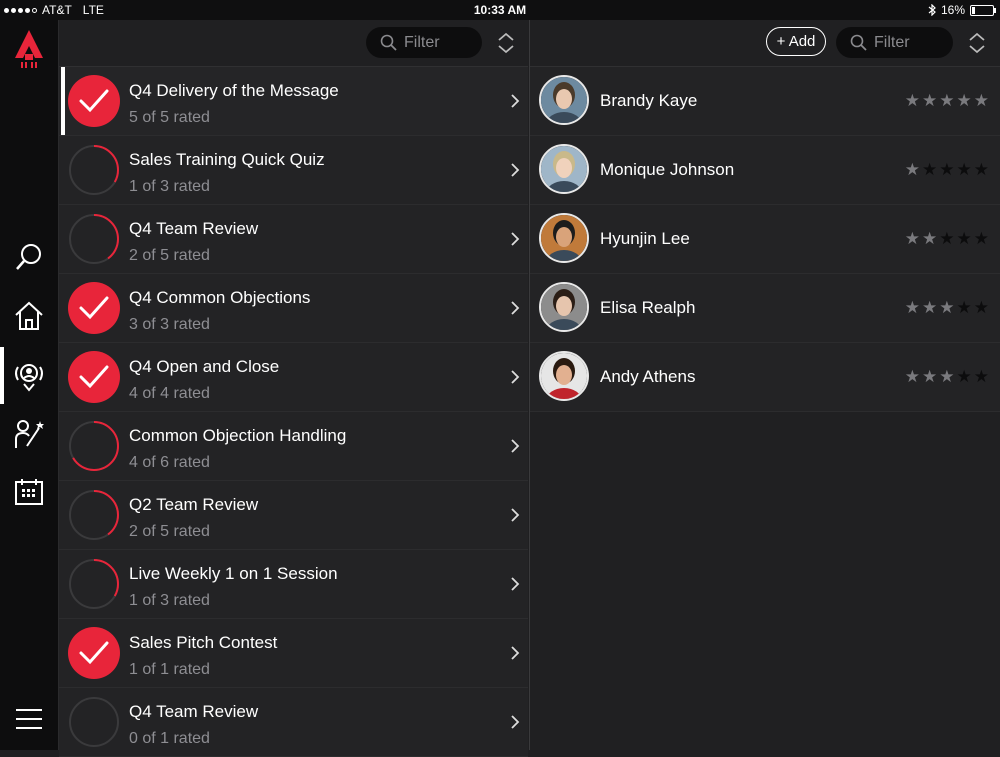 The image size is (1000, 757). I want to click on assignment-rated-count: 2 of 5 rated, so click(169, 255).